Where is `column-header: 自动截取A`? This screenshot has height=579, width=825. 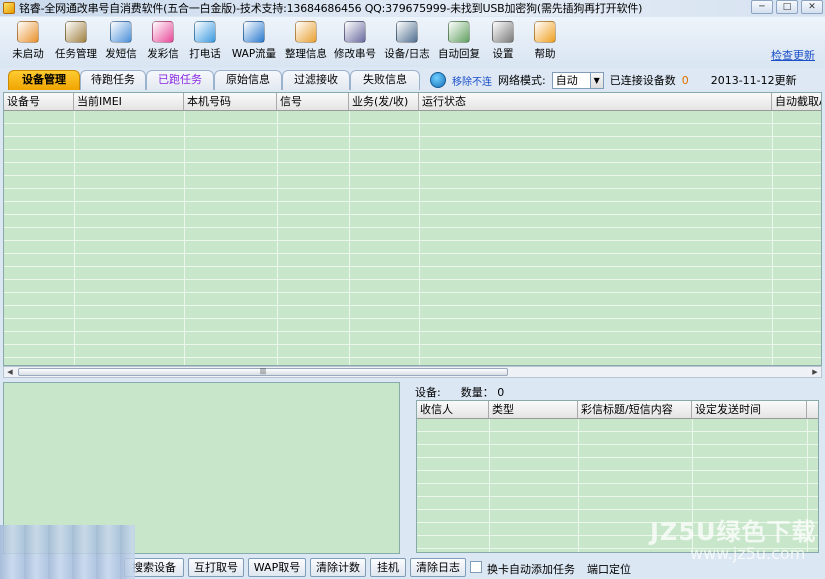 column-header: 自动截取A is located at coordinates (796, 102).